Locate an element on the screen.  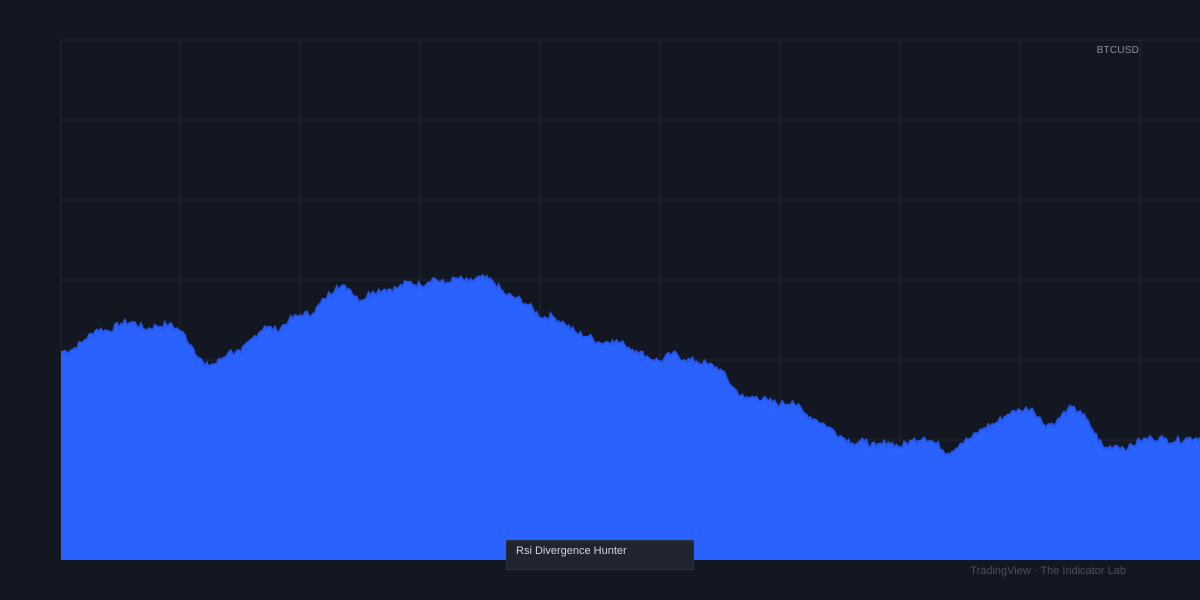
symbol-label: BTCUSD is located at coordinates (1117, 50).